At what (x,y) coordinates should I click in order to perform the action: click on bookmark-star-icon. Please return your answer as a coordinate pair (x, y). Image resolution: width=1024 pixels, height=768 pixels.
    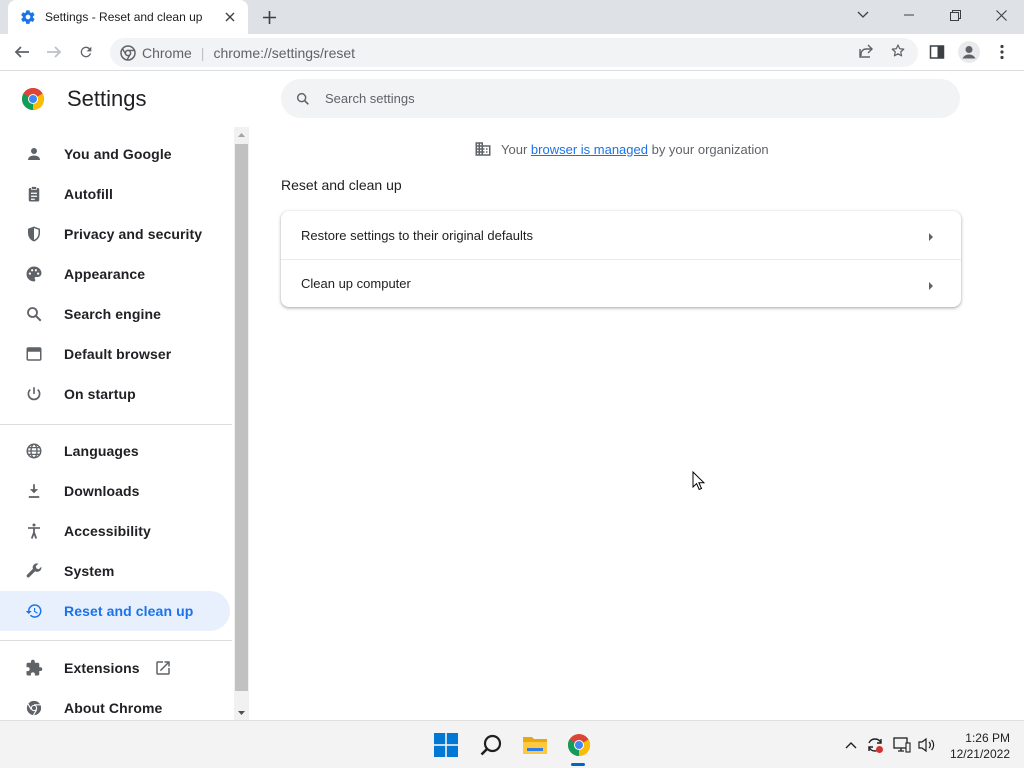
    Looking at the image, I should click on (898, 51).